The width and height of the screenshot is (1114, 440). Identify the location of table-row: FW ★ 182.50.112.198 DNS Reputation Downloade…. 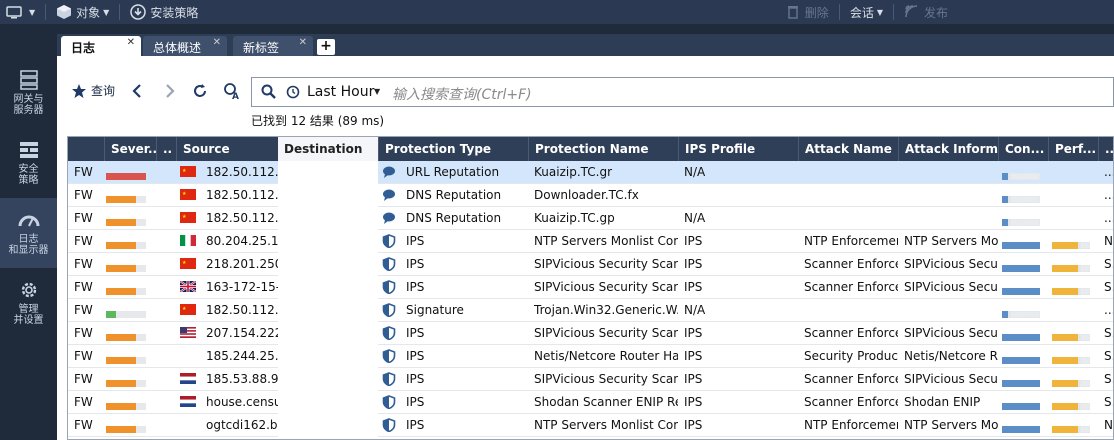
(590, 195).